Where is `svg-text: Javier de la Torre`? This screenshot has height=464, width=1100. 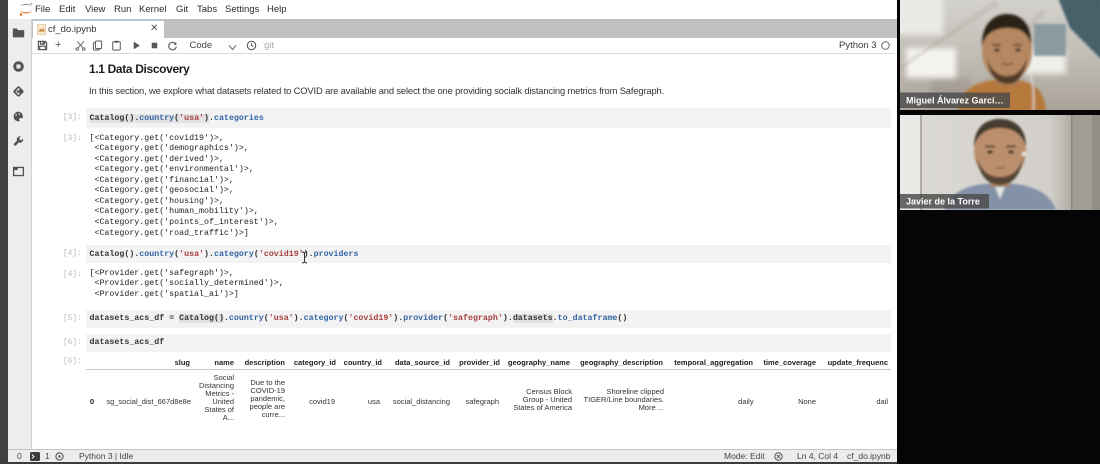
svg-text: Javier de la Torre is located at coordinates (943, 202).